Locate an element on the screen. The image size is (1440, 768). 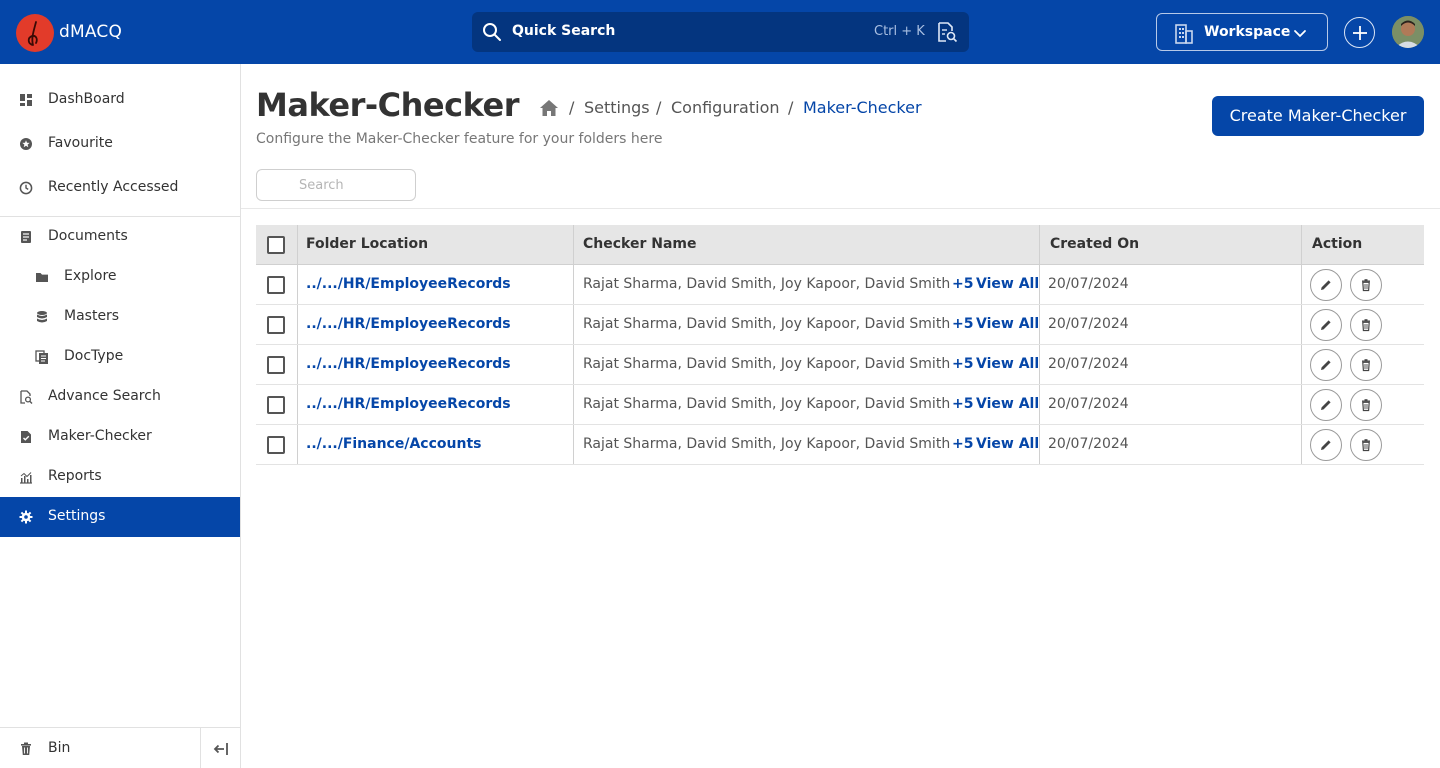
sidebar-item-maker-checker: Maker-Checker is located at coordinates (120, 437).